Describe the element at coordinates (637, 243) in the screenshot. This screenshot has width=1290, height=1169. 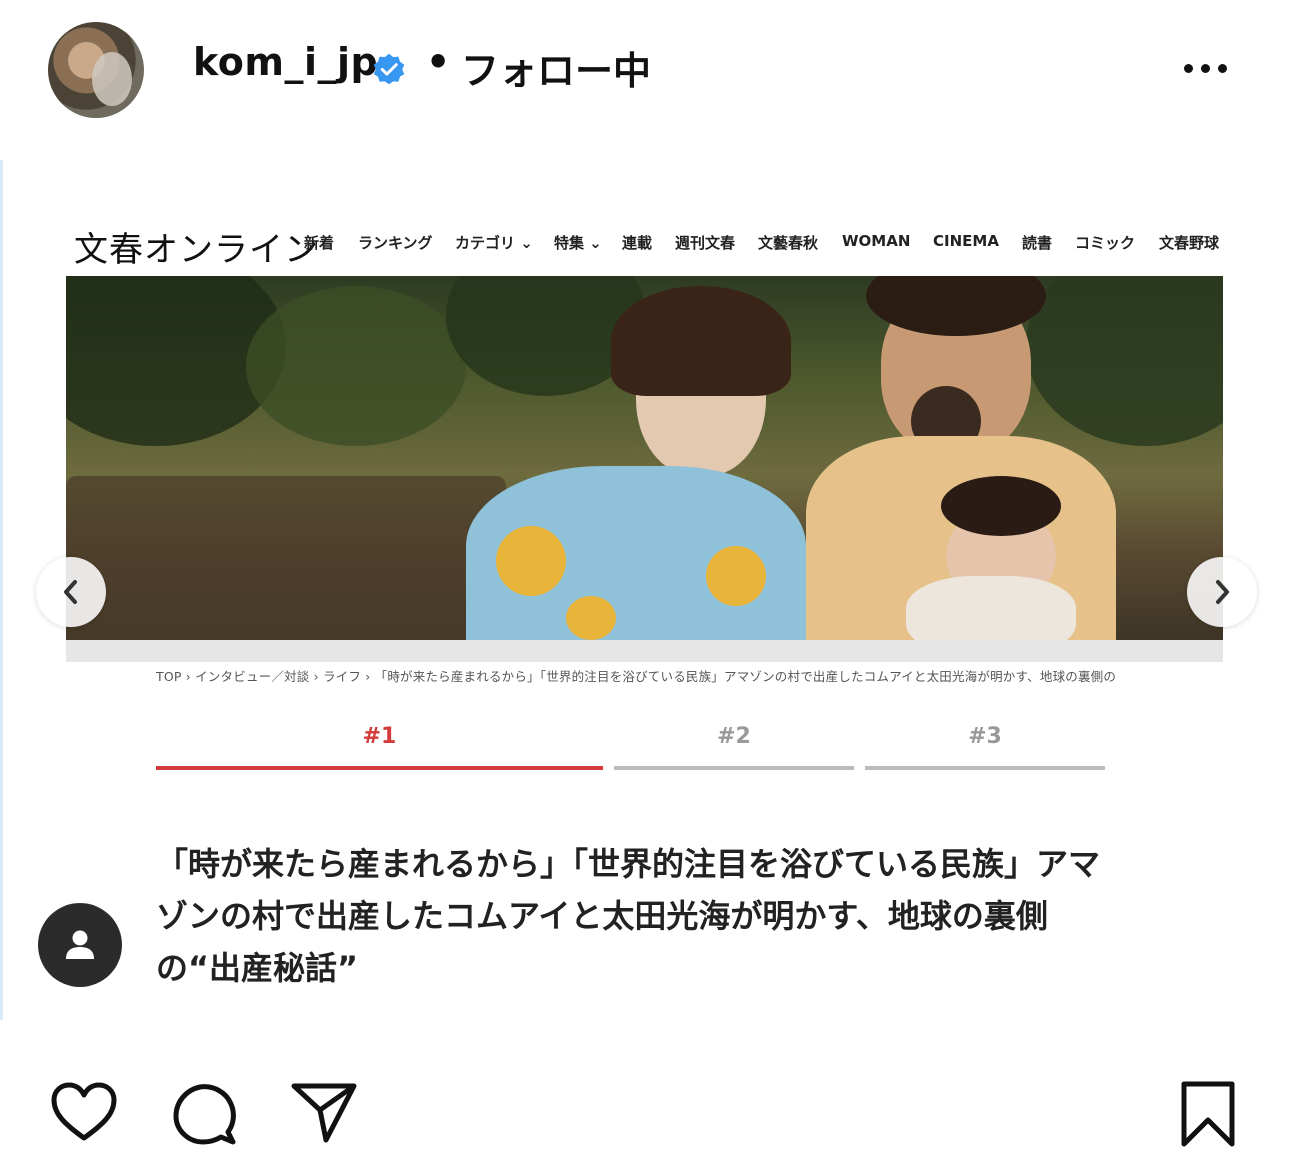
I see `nav-item: 連載` at that location.